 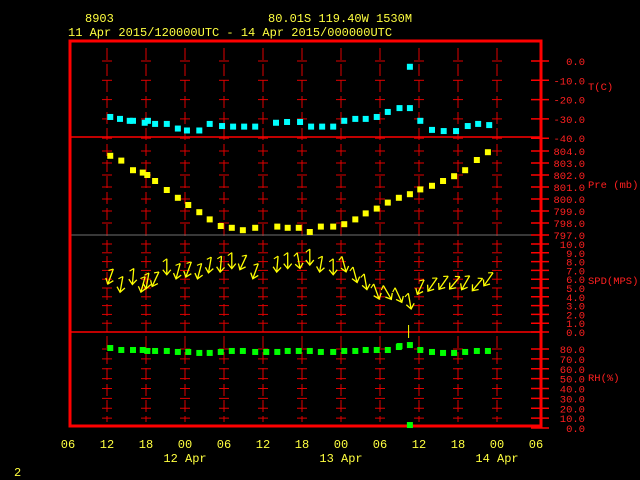 I want to click on station-id: 8903, so click(x=99, y=19).